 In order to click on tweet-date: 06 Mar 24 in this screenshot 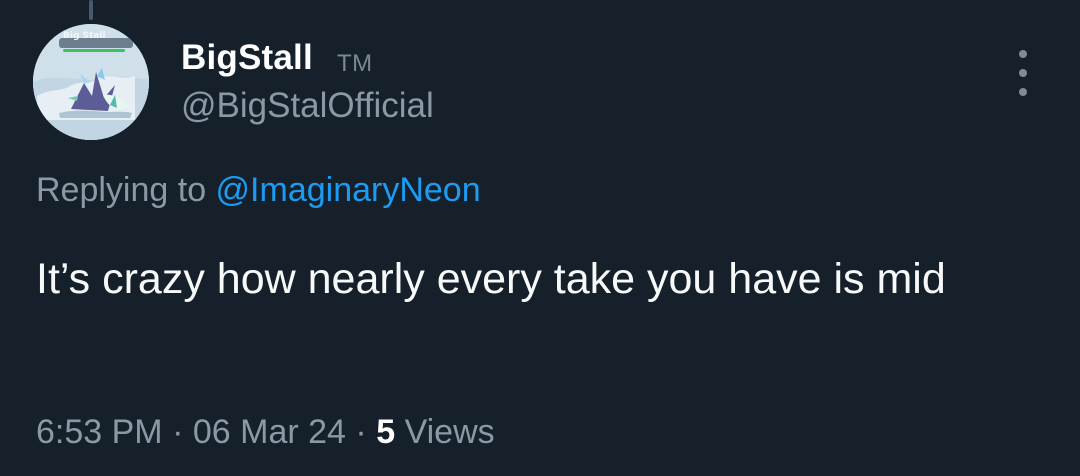, I will do `click(269, 432)`.